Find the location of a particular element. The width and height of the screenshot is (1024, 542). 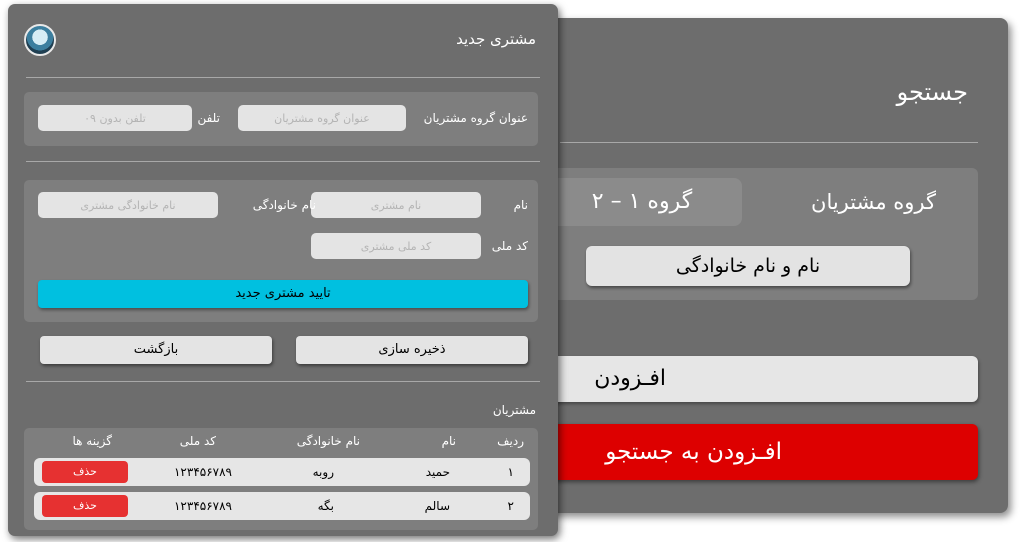

group-title-input is located at coordinates (322, 118).